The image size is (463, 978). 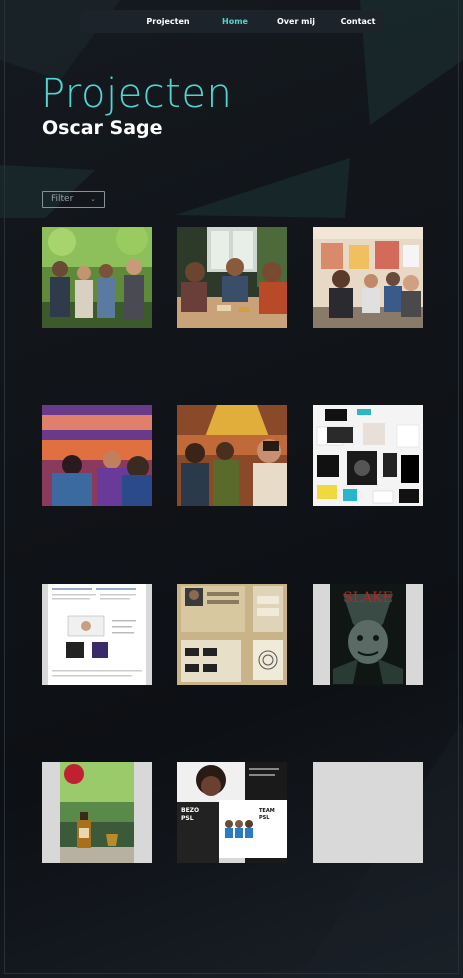 I want to click on project-card-group-outdoors, so click(x=97, y=277).